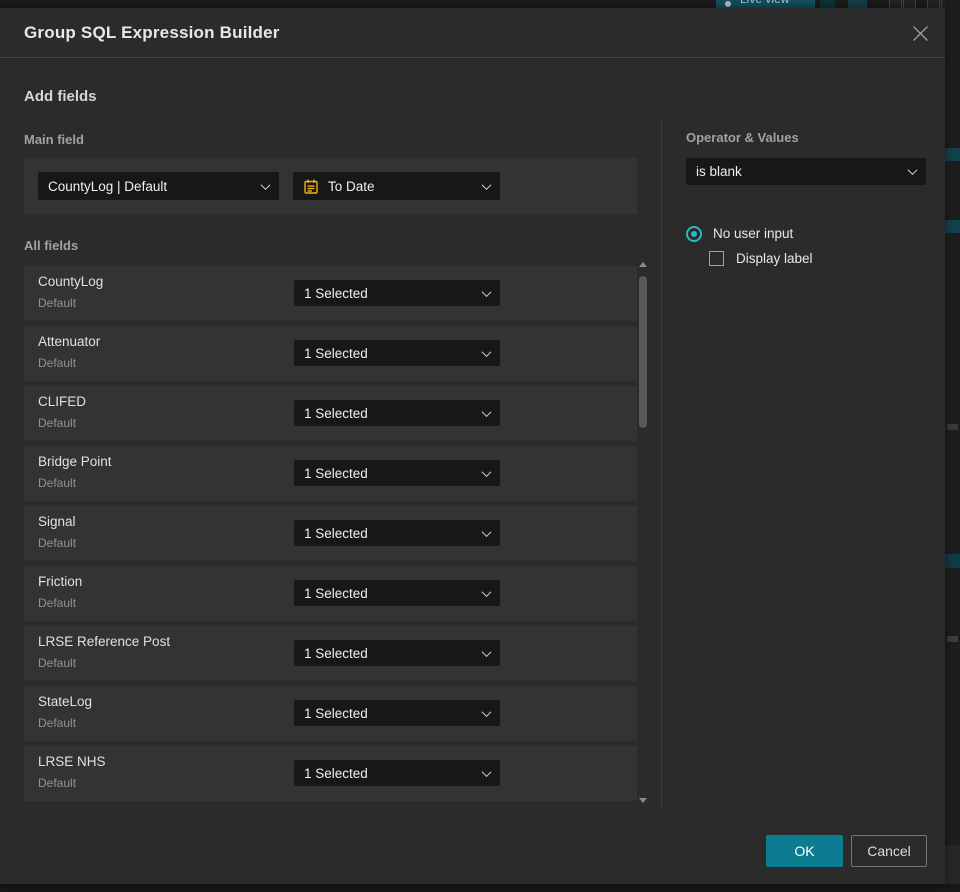  I want to click on field-row-attenuator: Attenuator Default 1 Selected, so click(330, 353).